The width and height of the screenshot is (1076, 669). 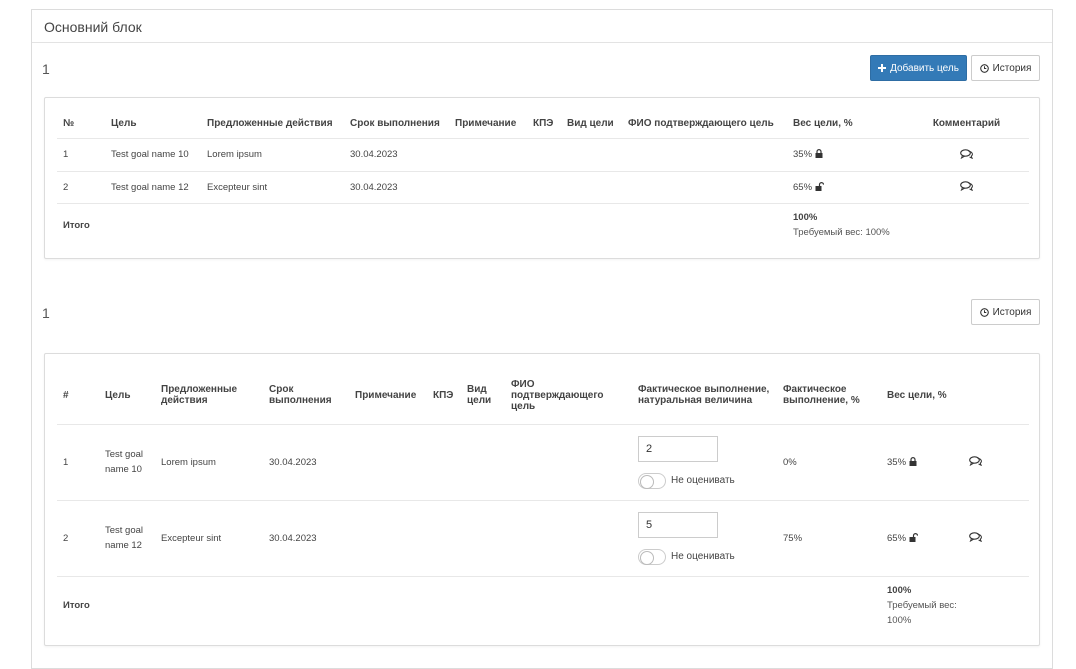 I want to click on section-2-number: 1, so click(x=46, y=313).